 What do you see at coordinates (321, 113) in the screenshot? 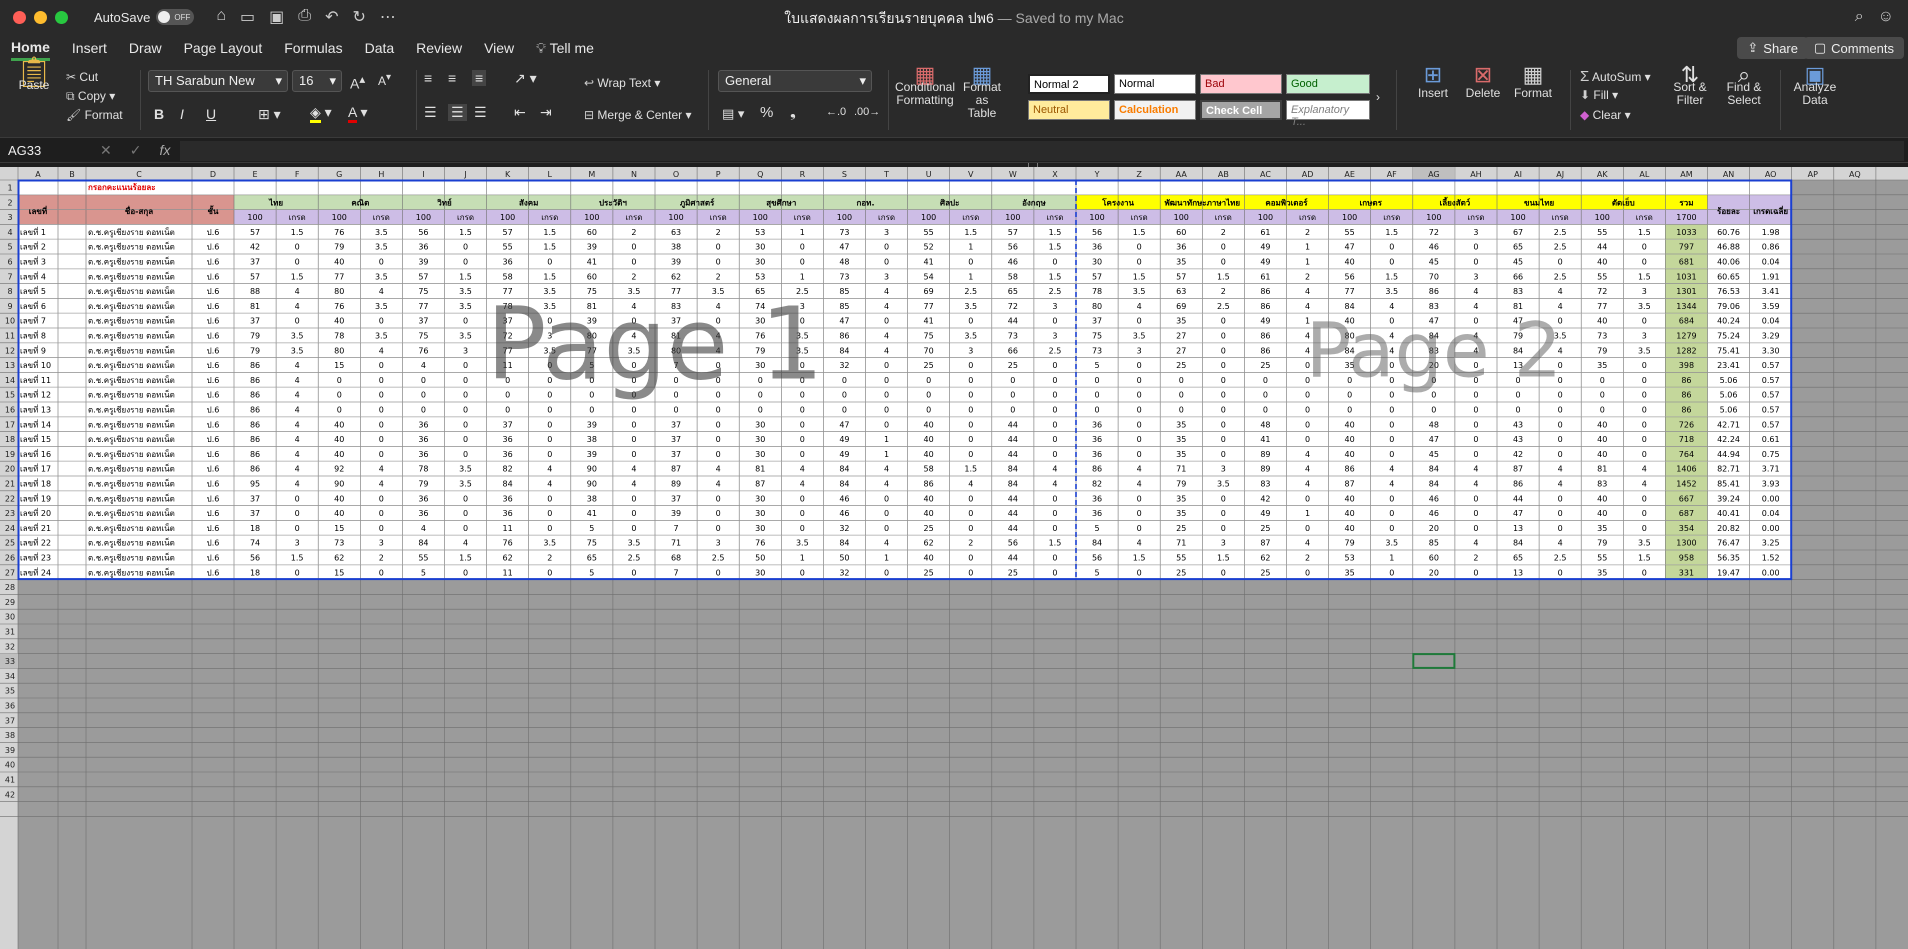
I see `fill-color-button: ◈ ▾` at bounding box center [321, 113].